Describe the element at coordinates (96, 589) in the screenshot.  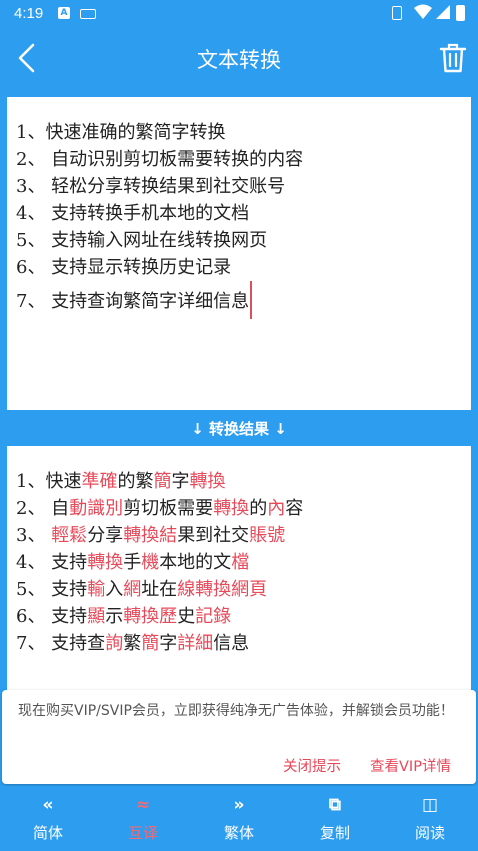
I see `converted-char-segment: 輸` at that location.